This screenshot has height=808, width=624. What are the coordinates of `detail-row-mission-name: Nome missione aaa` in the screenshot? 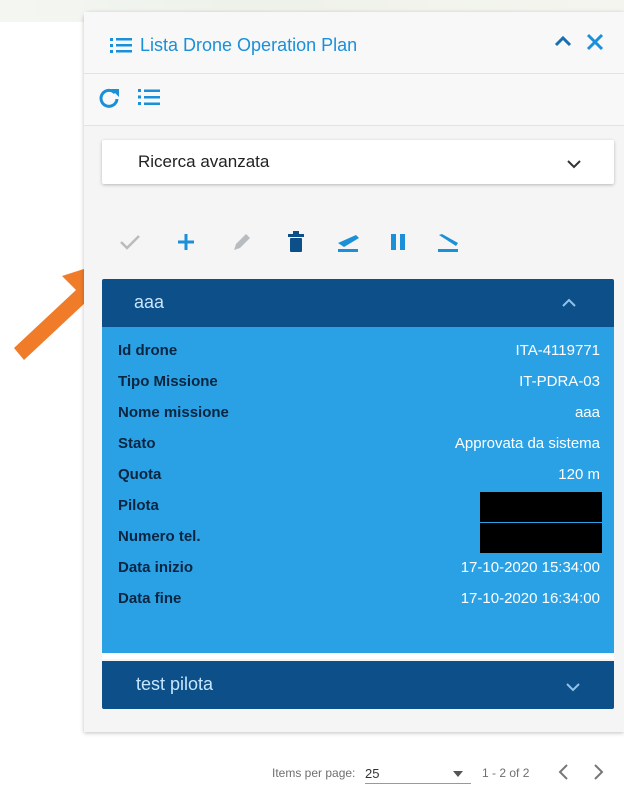 It's located at (358, 413).